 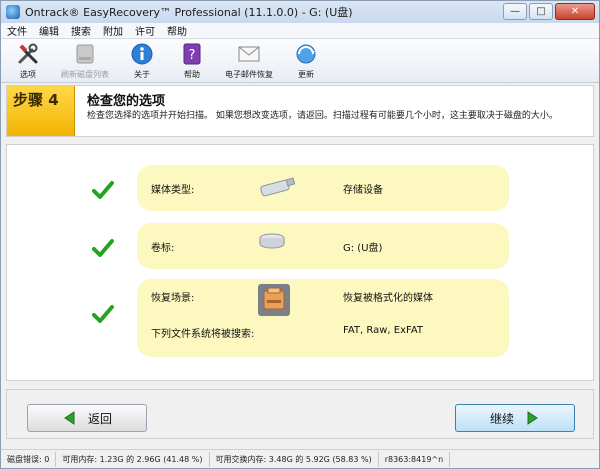 I want to click on menu-file: 文件, so click(x=17, y=30).